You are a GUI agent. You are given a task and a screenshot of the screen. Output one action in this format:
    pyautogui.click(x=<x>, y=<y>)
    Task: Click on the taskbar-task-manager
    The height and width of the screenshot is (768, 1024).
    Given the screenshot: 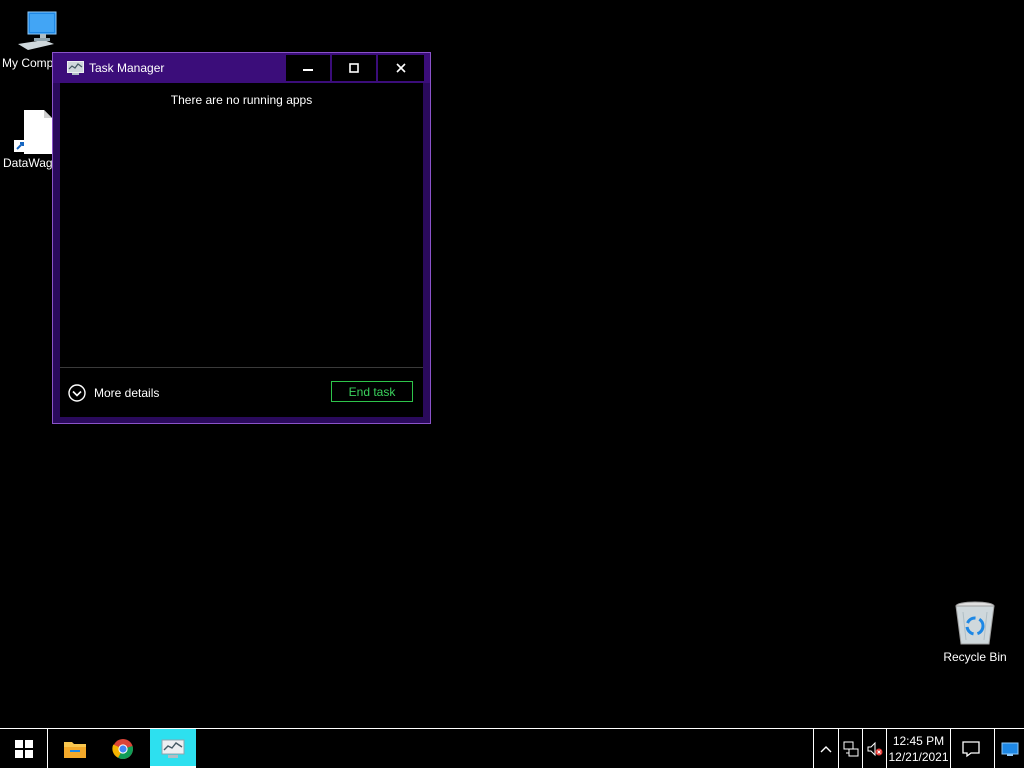 What is the action you would take?
    pyautogui.click(x=173, y=748)
    